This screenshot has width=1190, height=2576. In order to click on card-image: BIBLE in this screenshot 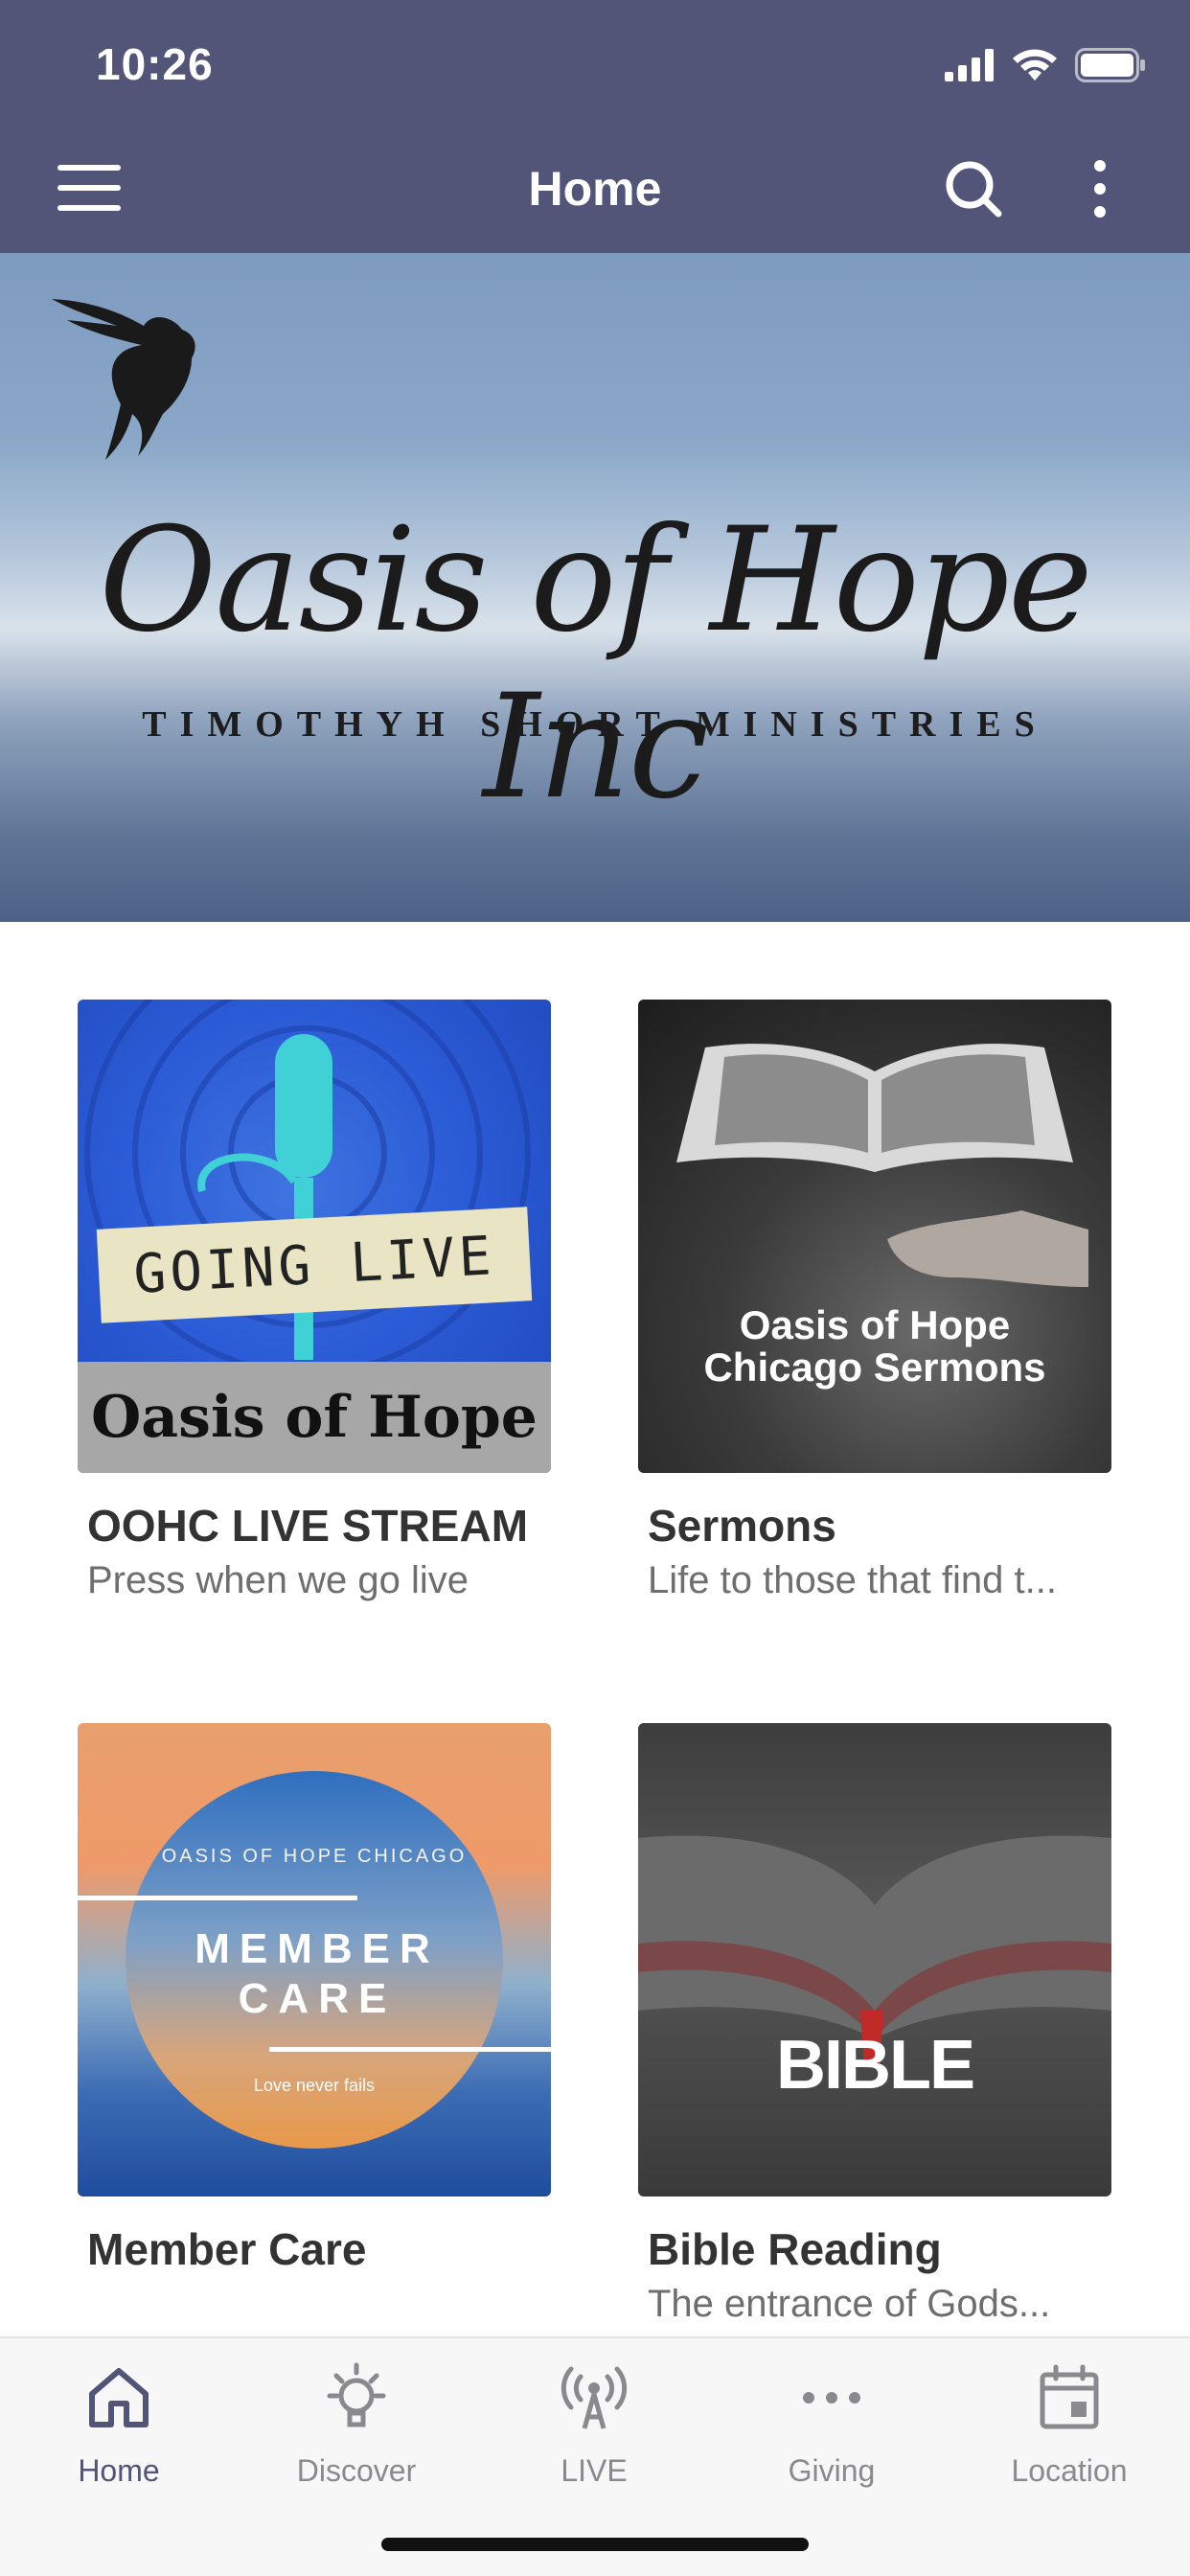, I will do `click(874, 1959)`.